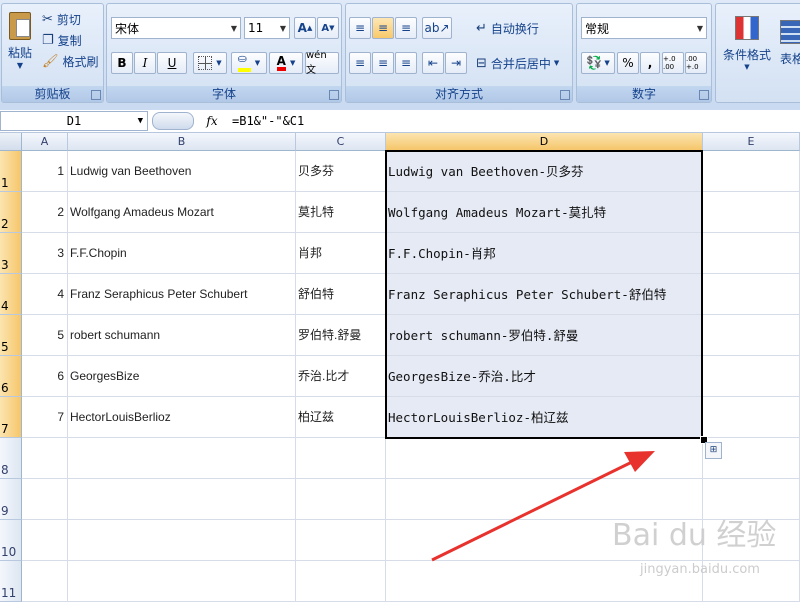 The height and width of the screenshot is (602, 800). What do you see at coordinates (751, 335) in the screenshot?
I see `cell-e5` at bounding box center [751, 335].